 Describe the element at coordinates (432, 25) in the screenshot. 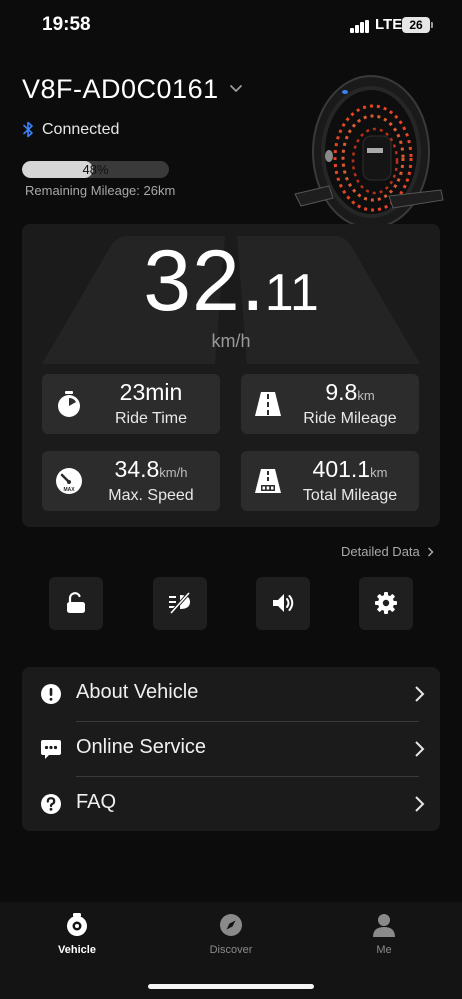

I see `battery-tip` at that location.